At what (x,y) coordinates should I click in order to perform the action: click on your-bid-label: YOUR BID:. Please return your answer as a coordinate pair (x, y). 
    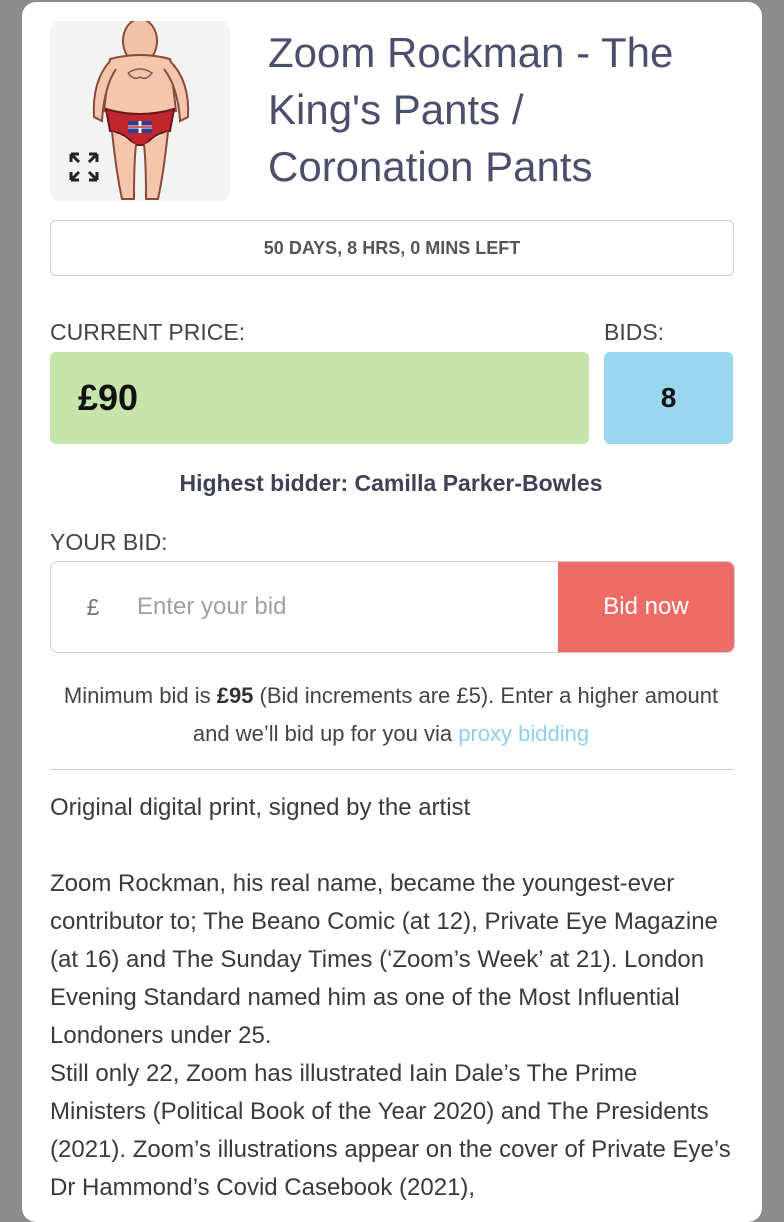
    Looking at the image, I should click on (109, 542).